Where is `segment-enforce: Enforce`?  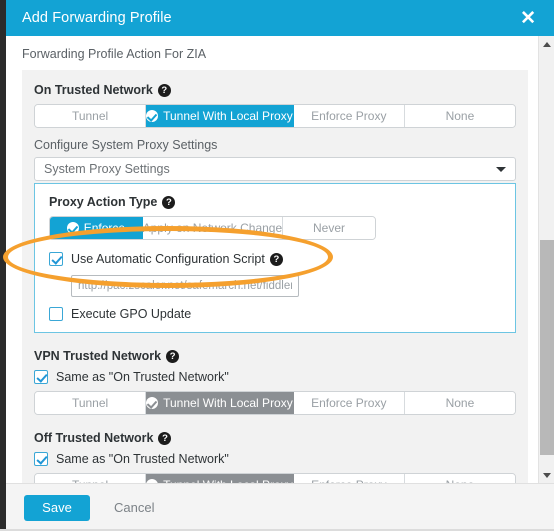 segment-enforce: Enforce is located at coordinates (96, 228).